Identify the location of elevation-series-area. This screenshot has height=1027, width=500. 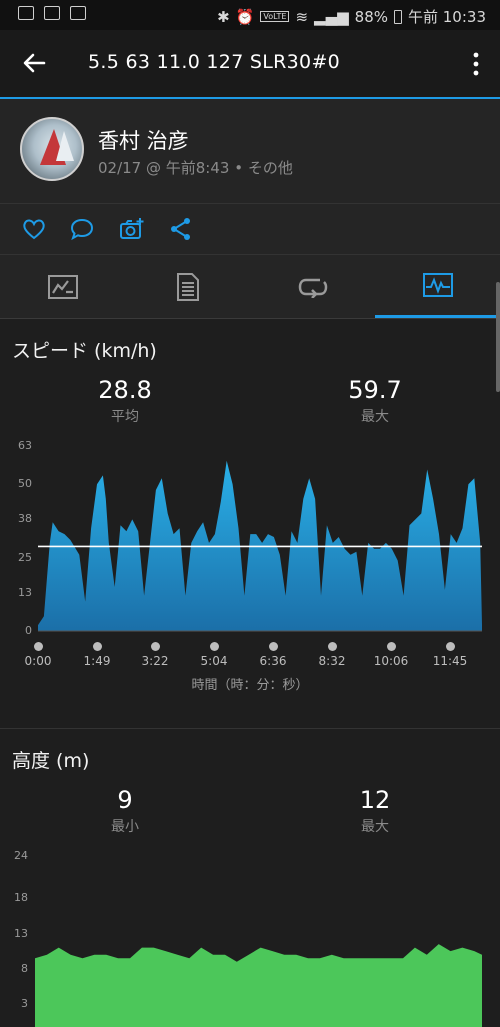
(258, 985).